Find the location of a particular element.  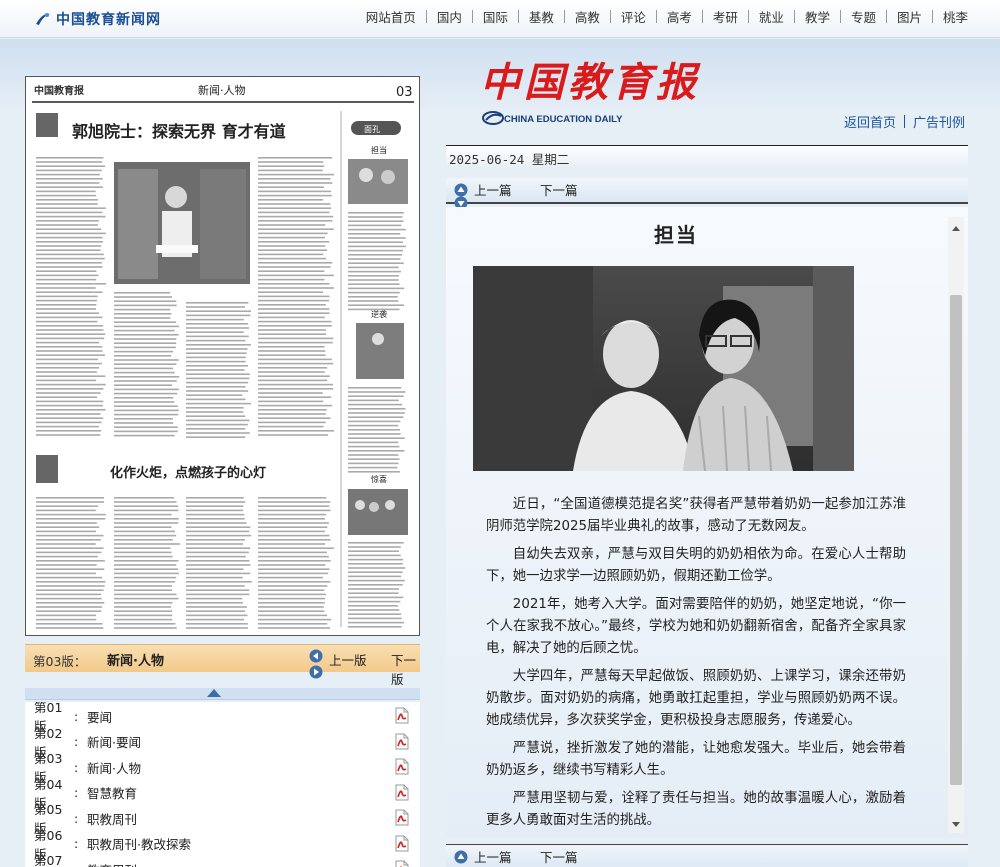

next-page-link: 下一版 is located at coordinates (405, 669).